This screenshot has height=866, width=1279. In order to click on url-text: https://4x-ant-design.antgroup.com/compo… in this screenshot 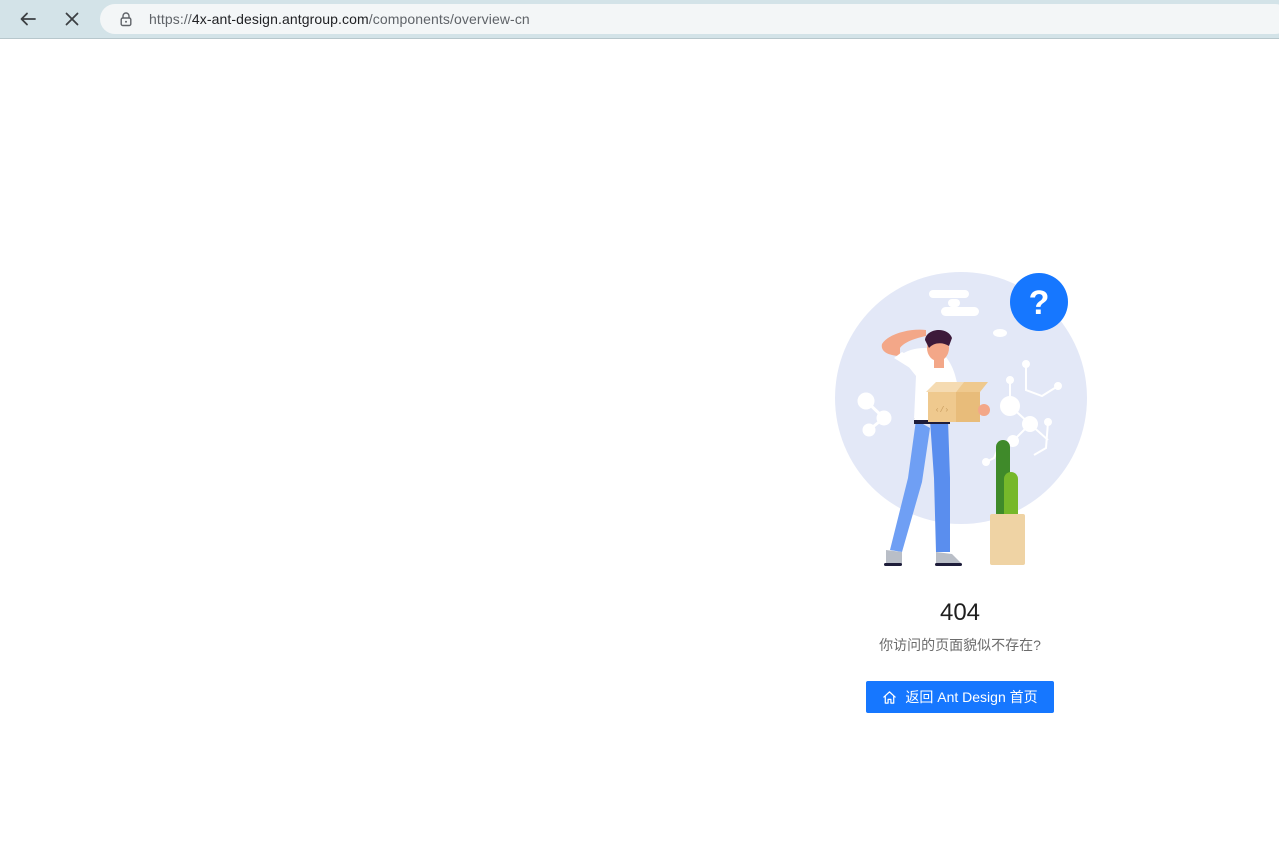, I will do `click(339, 19)`.